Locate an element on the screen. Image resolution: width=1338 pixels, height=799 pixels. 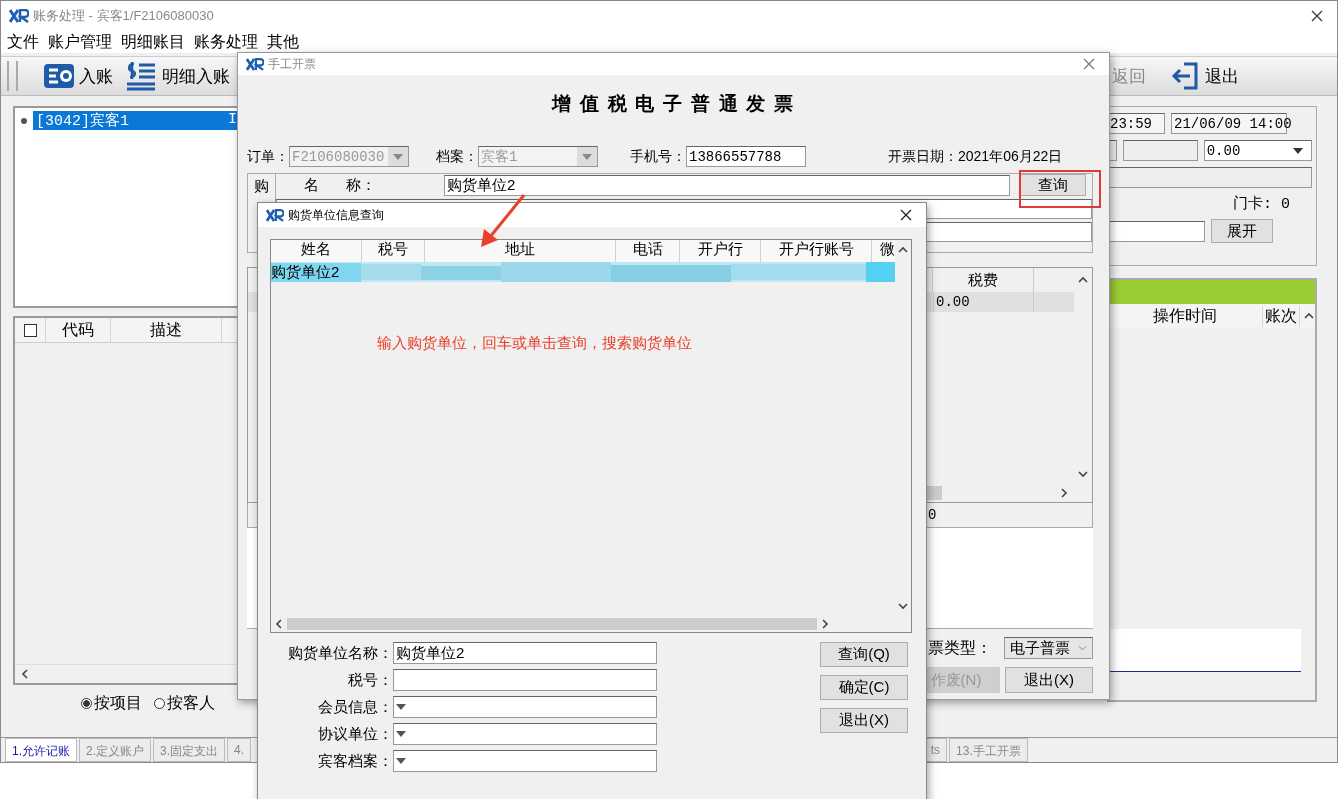
column-header: 账次 is located at coordinates (1281, 316).